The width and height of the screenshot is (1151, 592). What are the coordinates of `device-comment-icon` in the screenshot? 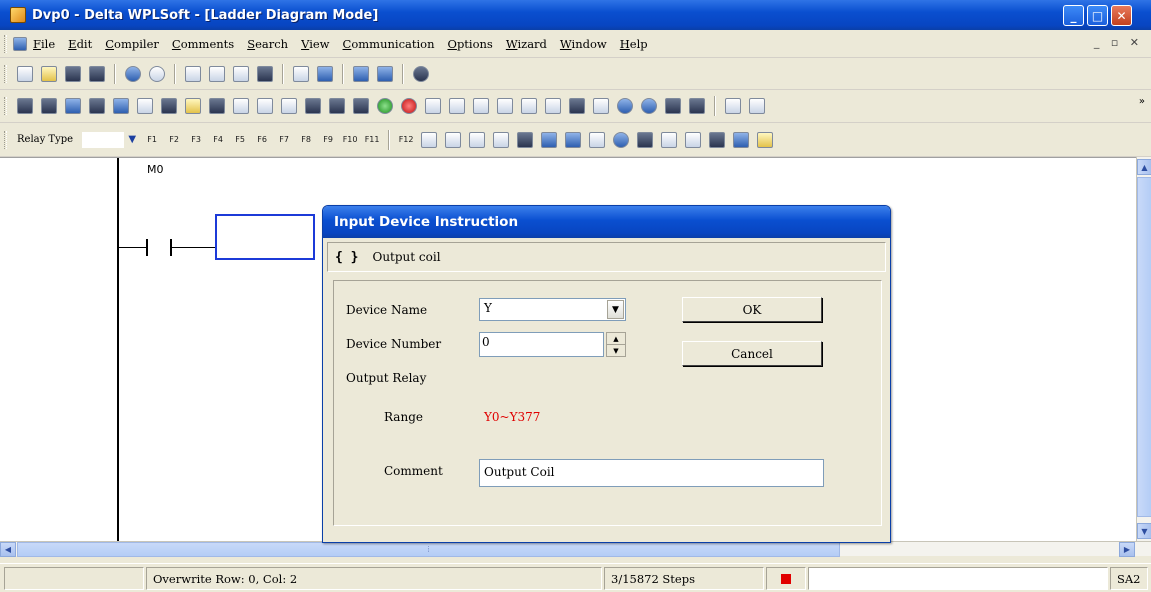 It's located at (145, 106).